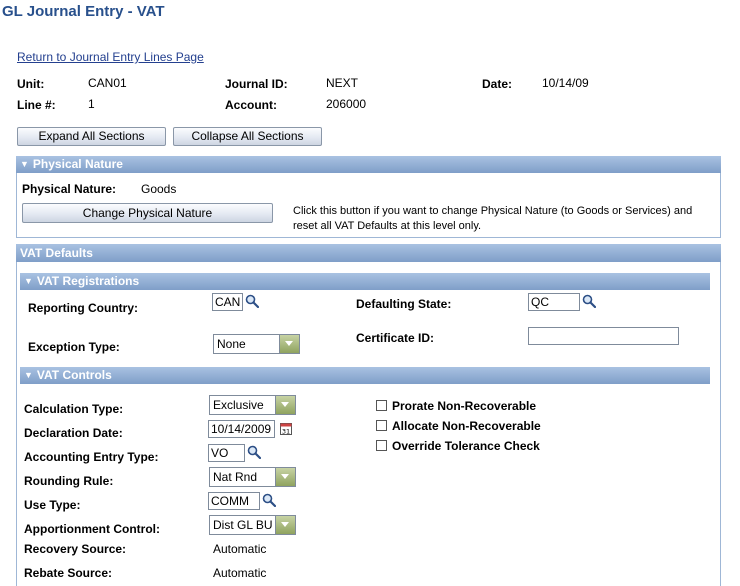 This screenshot has width=740, height=586. I want to click on date-value: 10/14/09, so click(565, 83).